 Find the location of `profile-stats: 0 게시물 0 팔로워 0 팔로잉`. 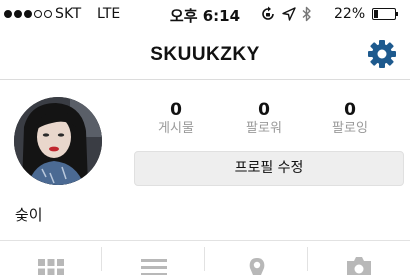

profile-stats: 0 게시물 0 팔로워 0 팔로잉 is located at coordinates (270, 121).